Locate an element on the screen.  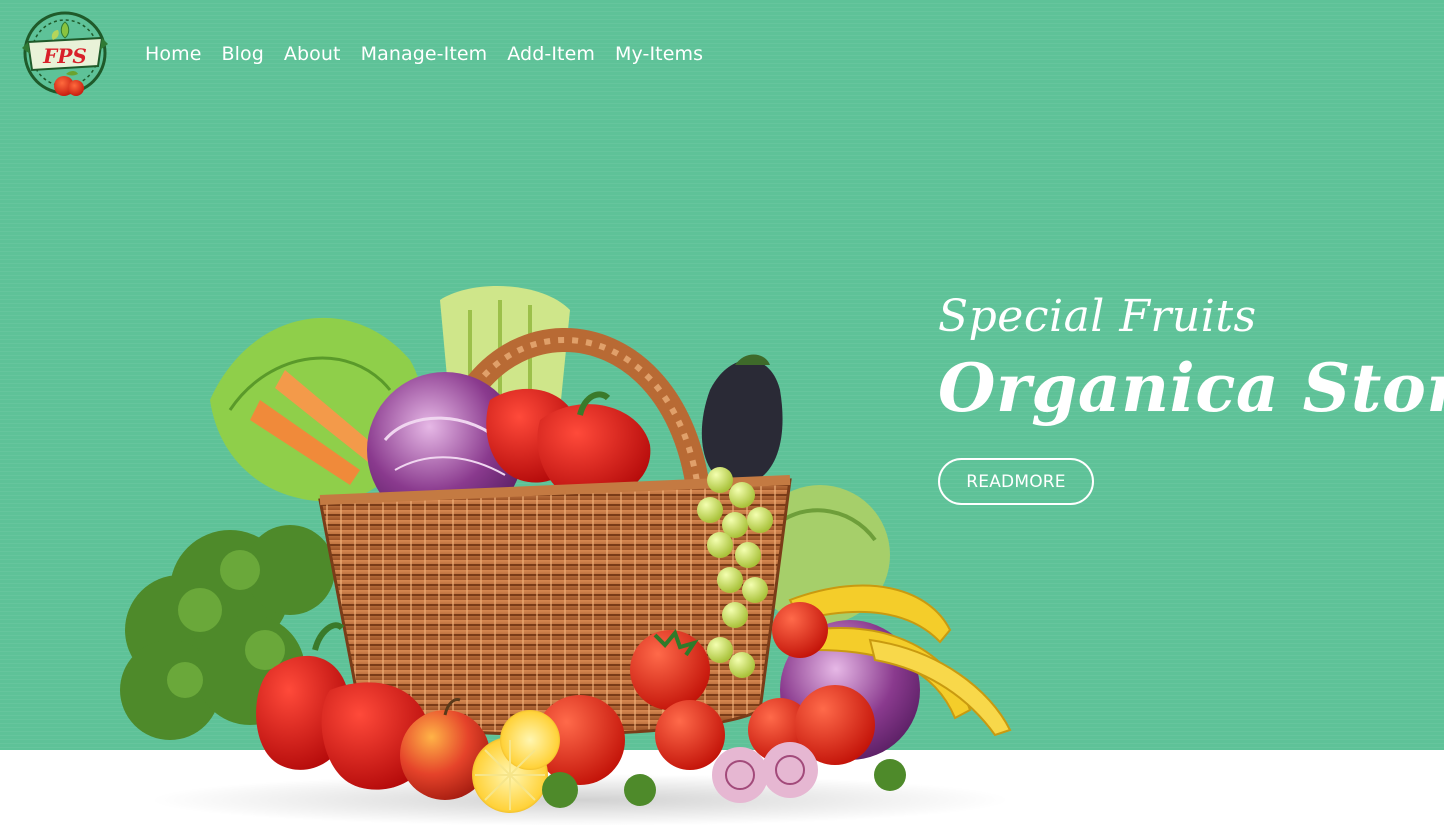
nav-item-my-items: My-Items is located at coordinates (659, 54).